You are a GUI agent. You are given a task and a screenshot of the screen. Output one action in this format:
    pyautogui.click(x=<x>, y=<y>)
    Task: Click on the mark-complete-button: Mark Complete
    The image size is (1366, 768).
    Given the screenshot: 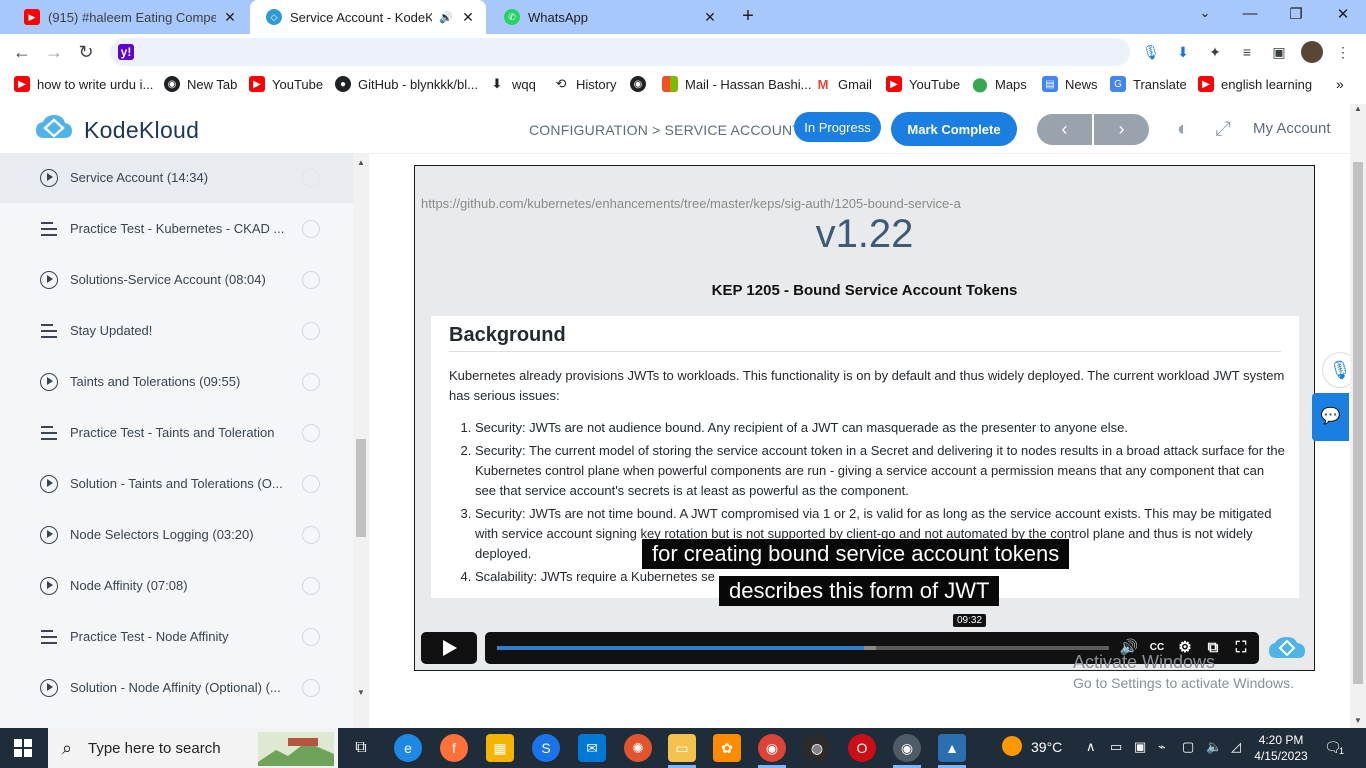 What is the action you would take?
    pyautogui.click(x=954, y=129)
    